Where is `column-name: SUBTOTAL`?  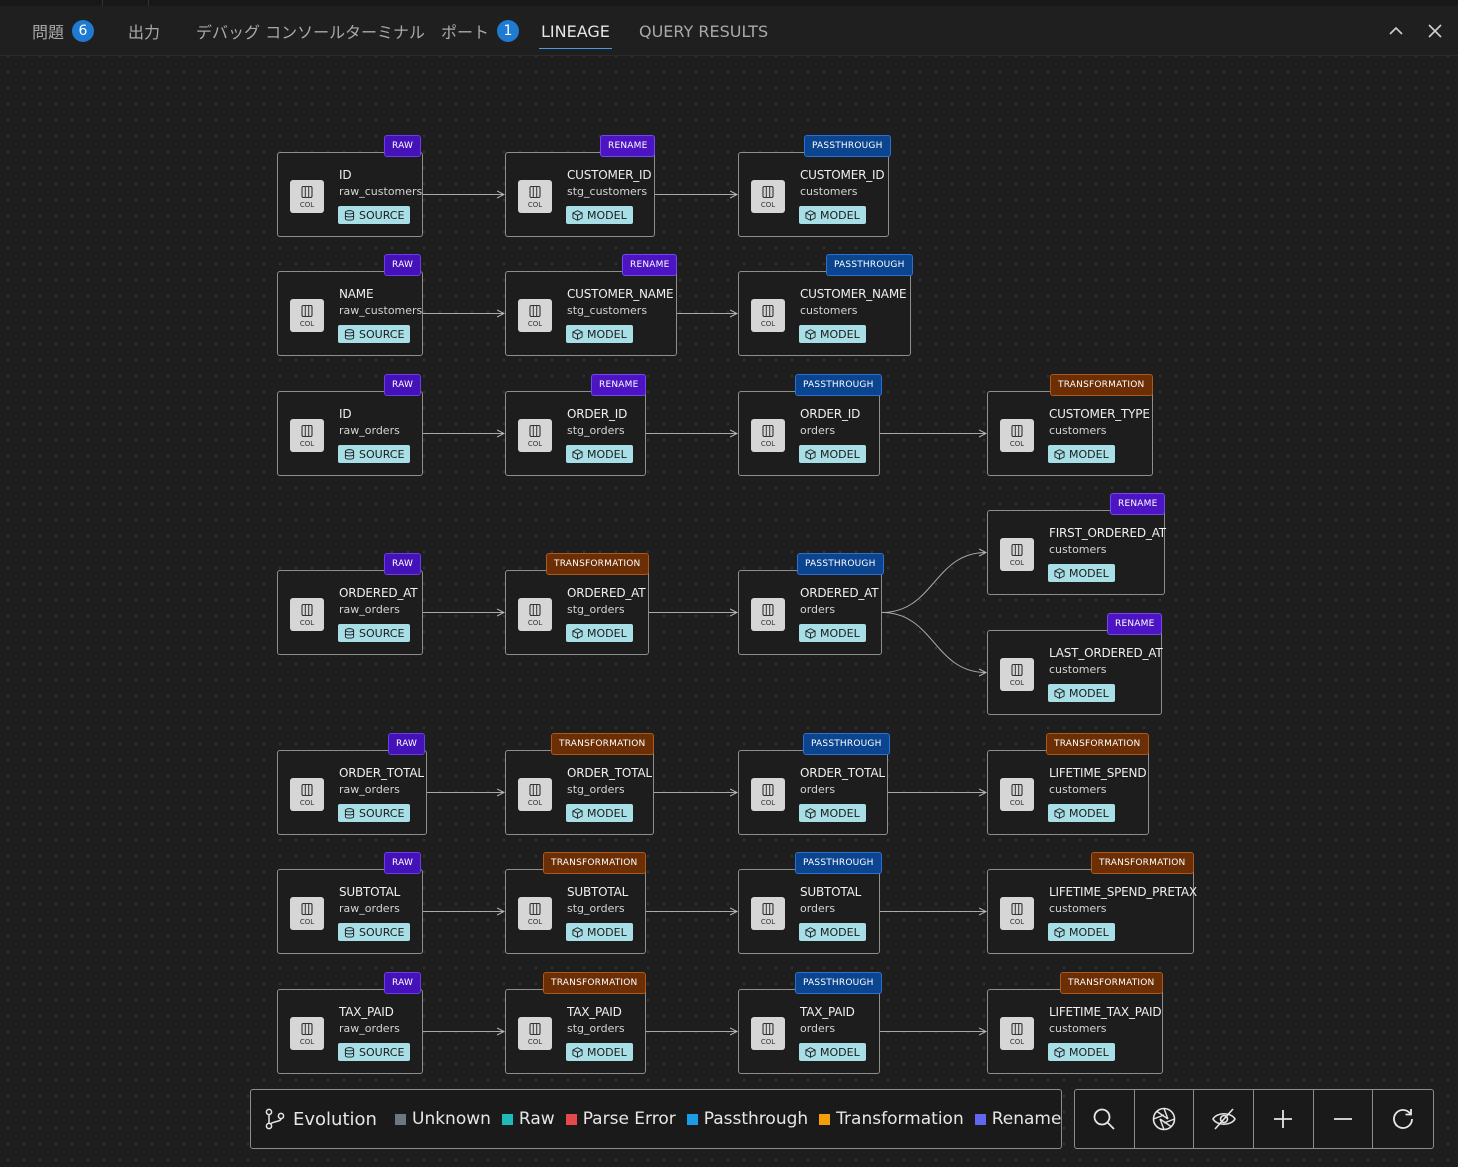 column-name: SUBTOTAL is located at coordinates (370, 892).